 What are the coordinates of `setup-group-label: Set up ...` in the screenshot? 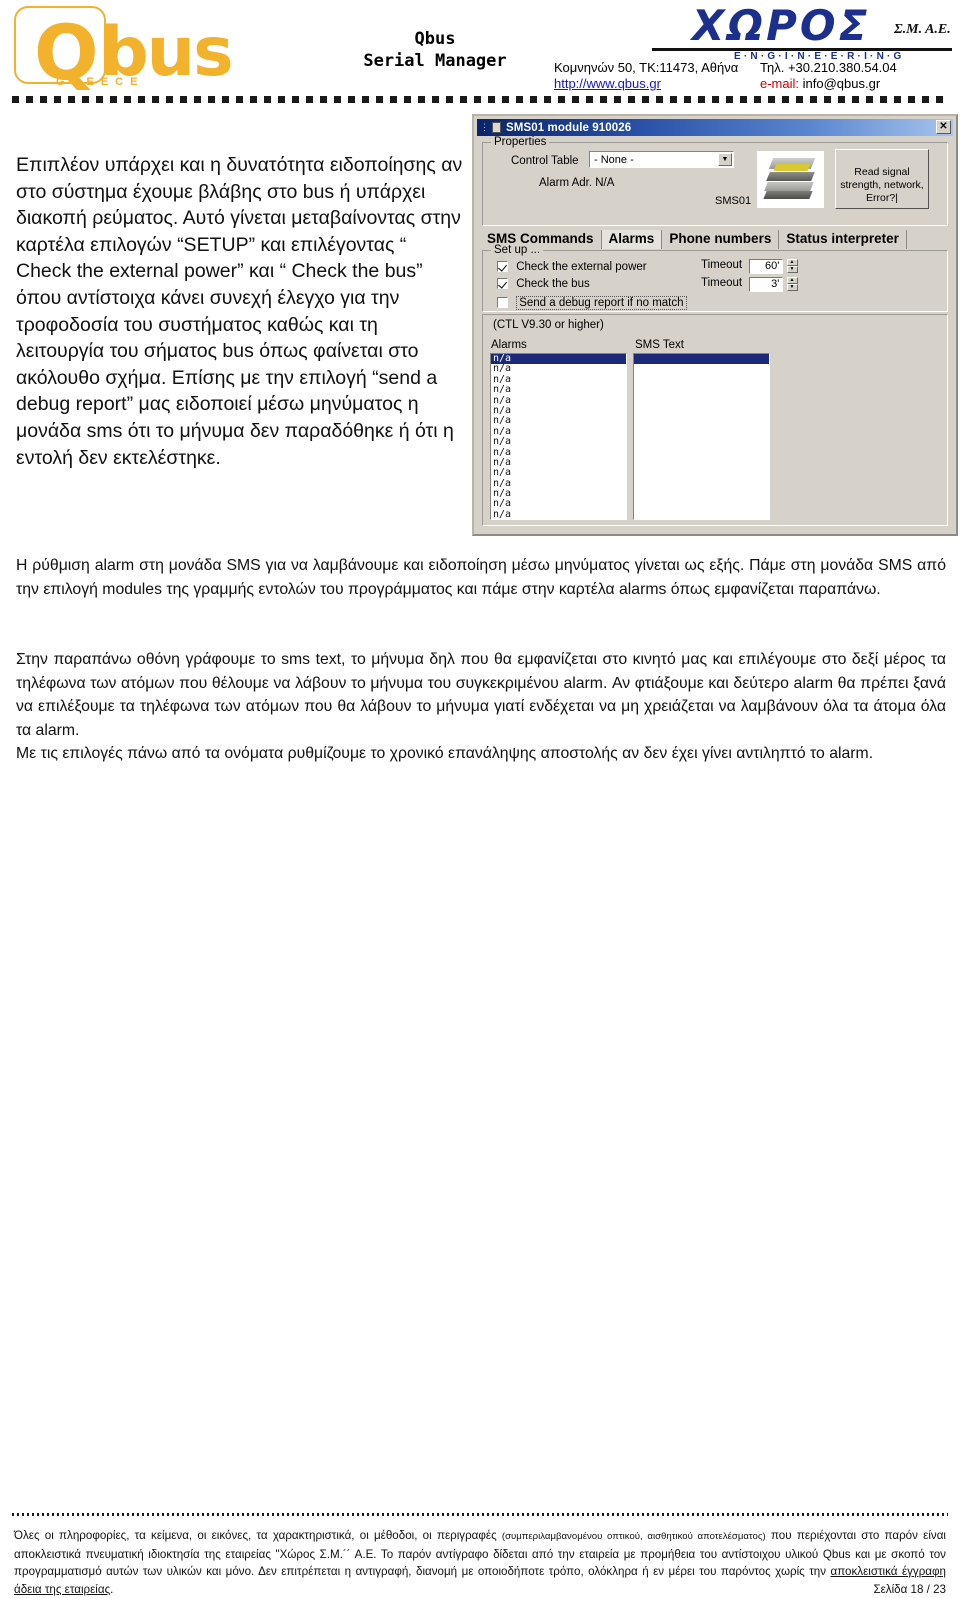 It's located at (517, 250).